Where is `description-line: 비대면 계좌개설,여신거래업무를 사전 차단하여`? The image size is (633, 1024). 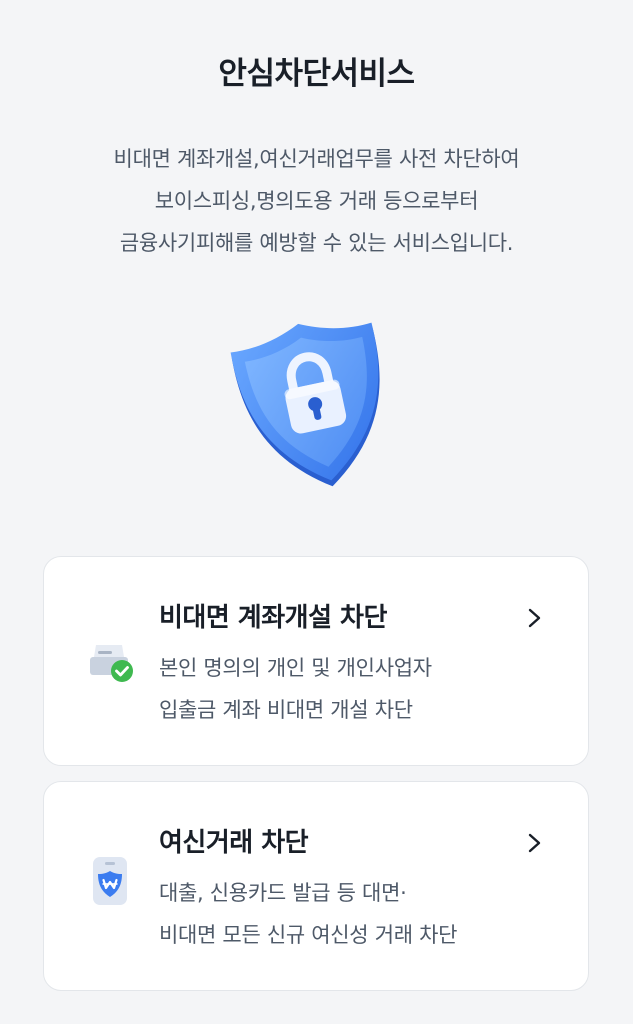
description-line: 비대면 계좌개설,여신거래업무를 사전 차단하여 is located at coordinates (316, 159).